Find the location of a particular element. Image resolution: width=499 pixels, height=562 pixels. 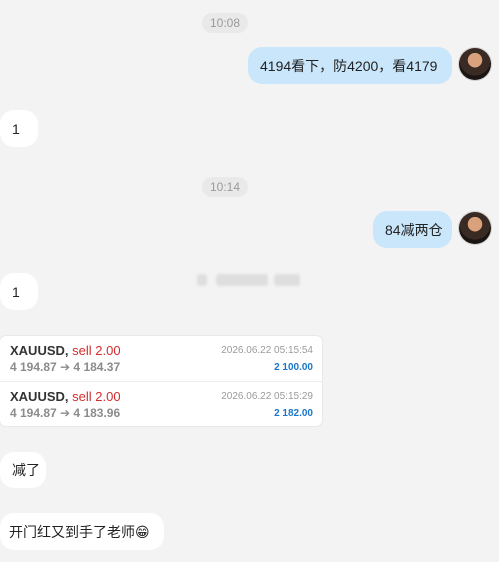

timestamp-text: 10:14 is located at coordinates (225, 187).